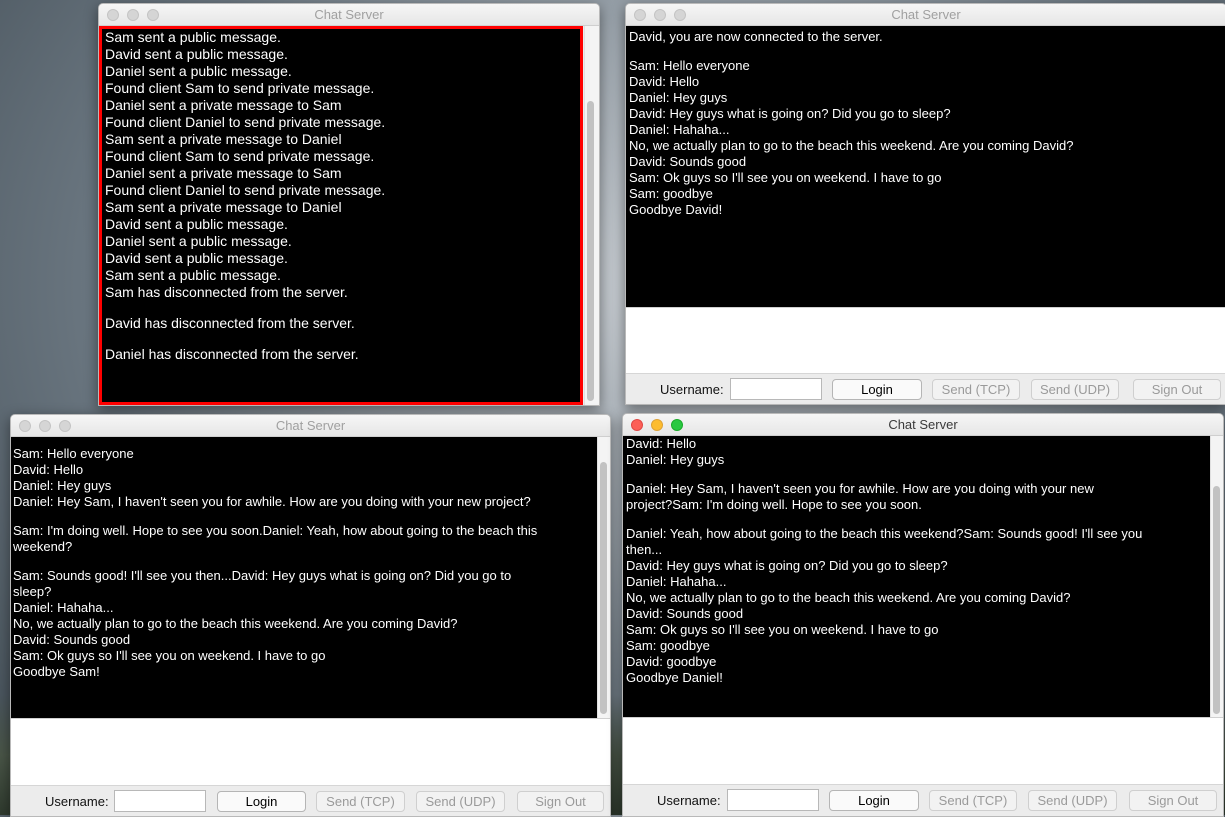  Describe the element at coordinates (32, 591) in the screenshot. I see `log-line: sleep?` at that location.